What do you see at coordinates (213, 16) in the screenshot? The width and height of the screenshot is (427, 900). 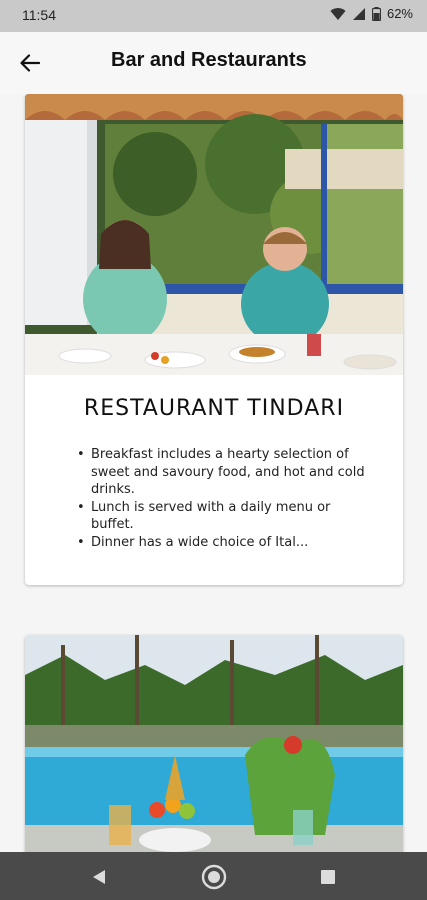 I see `status-bar: 11:54 62%` at bounding box center [213, 16].